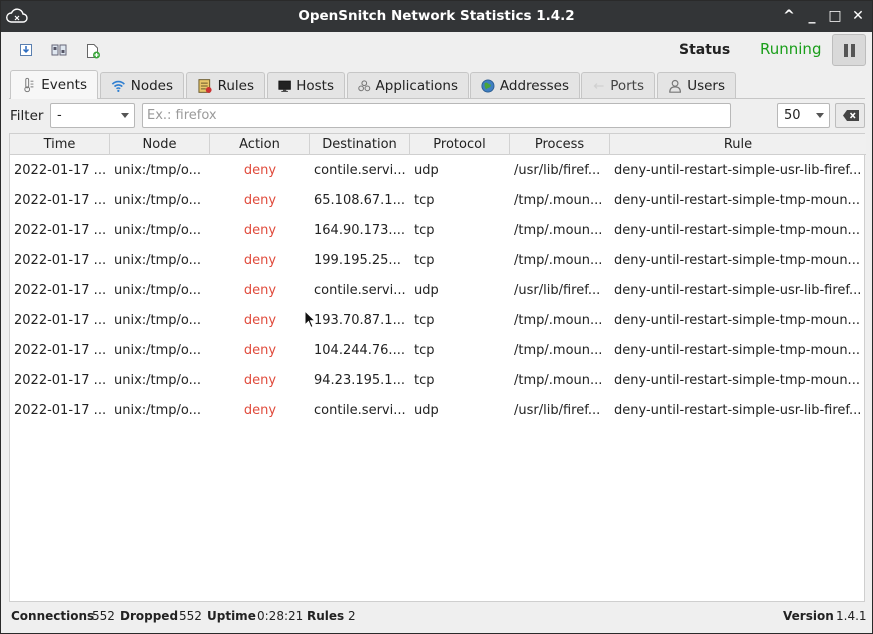 Image resolution: width=873 pixels, height=634 pixels. What do you see at coordinates (160, 144) in the screenshot?
I see `column-header-node: Node` at bounding box center [160, 144].